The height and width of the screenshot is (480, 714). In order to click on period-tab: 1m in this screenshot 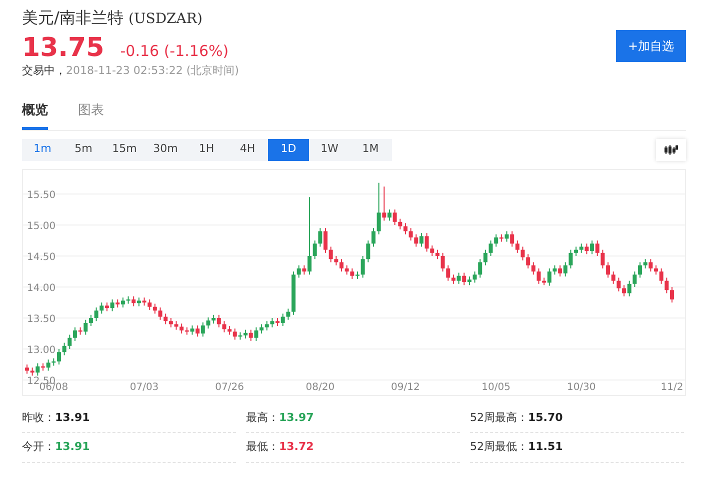, I will do `click(42, 149)`.